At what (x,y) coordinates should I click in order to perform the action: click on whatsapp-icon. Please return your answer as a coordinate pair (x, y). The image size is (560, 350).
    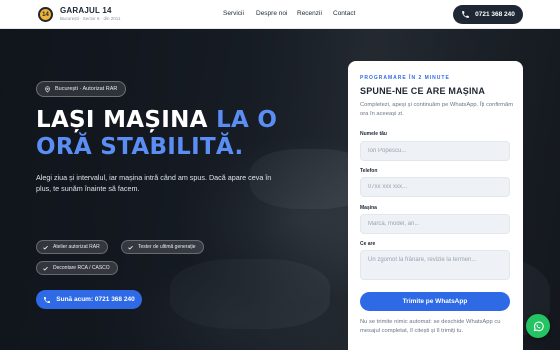
    Looking at the image, I should click on (538, 326).